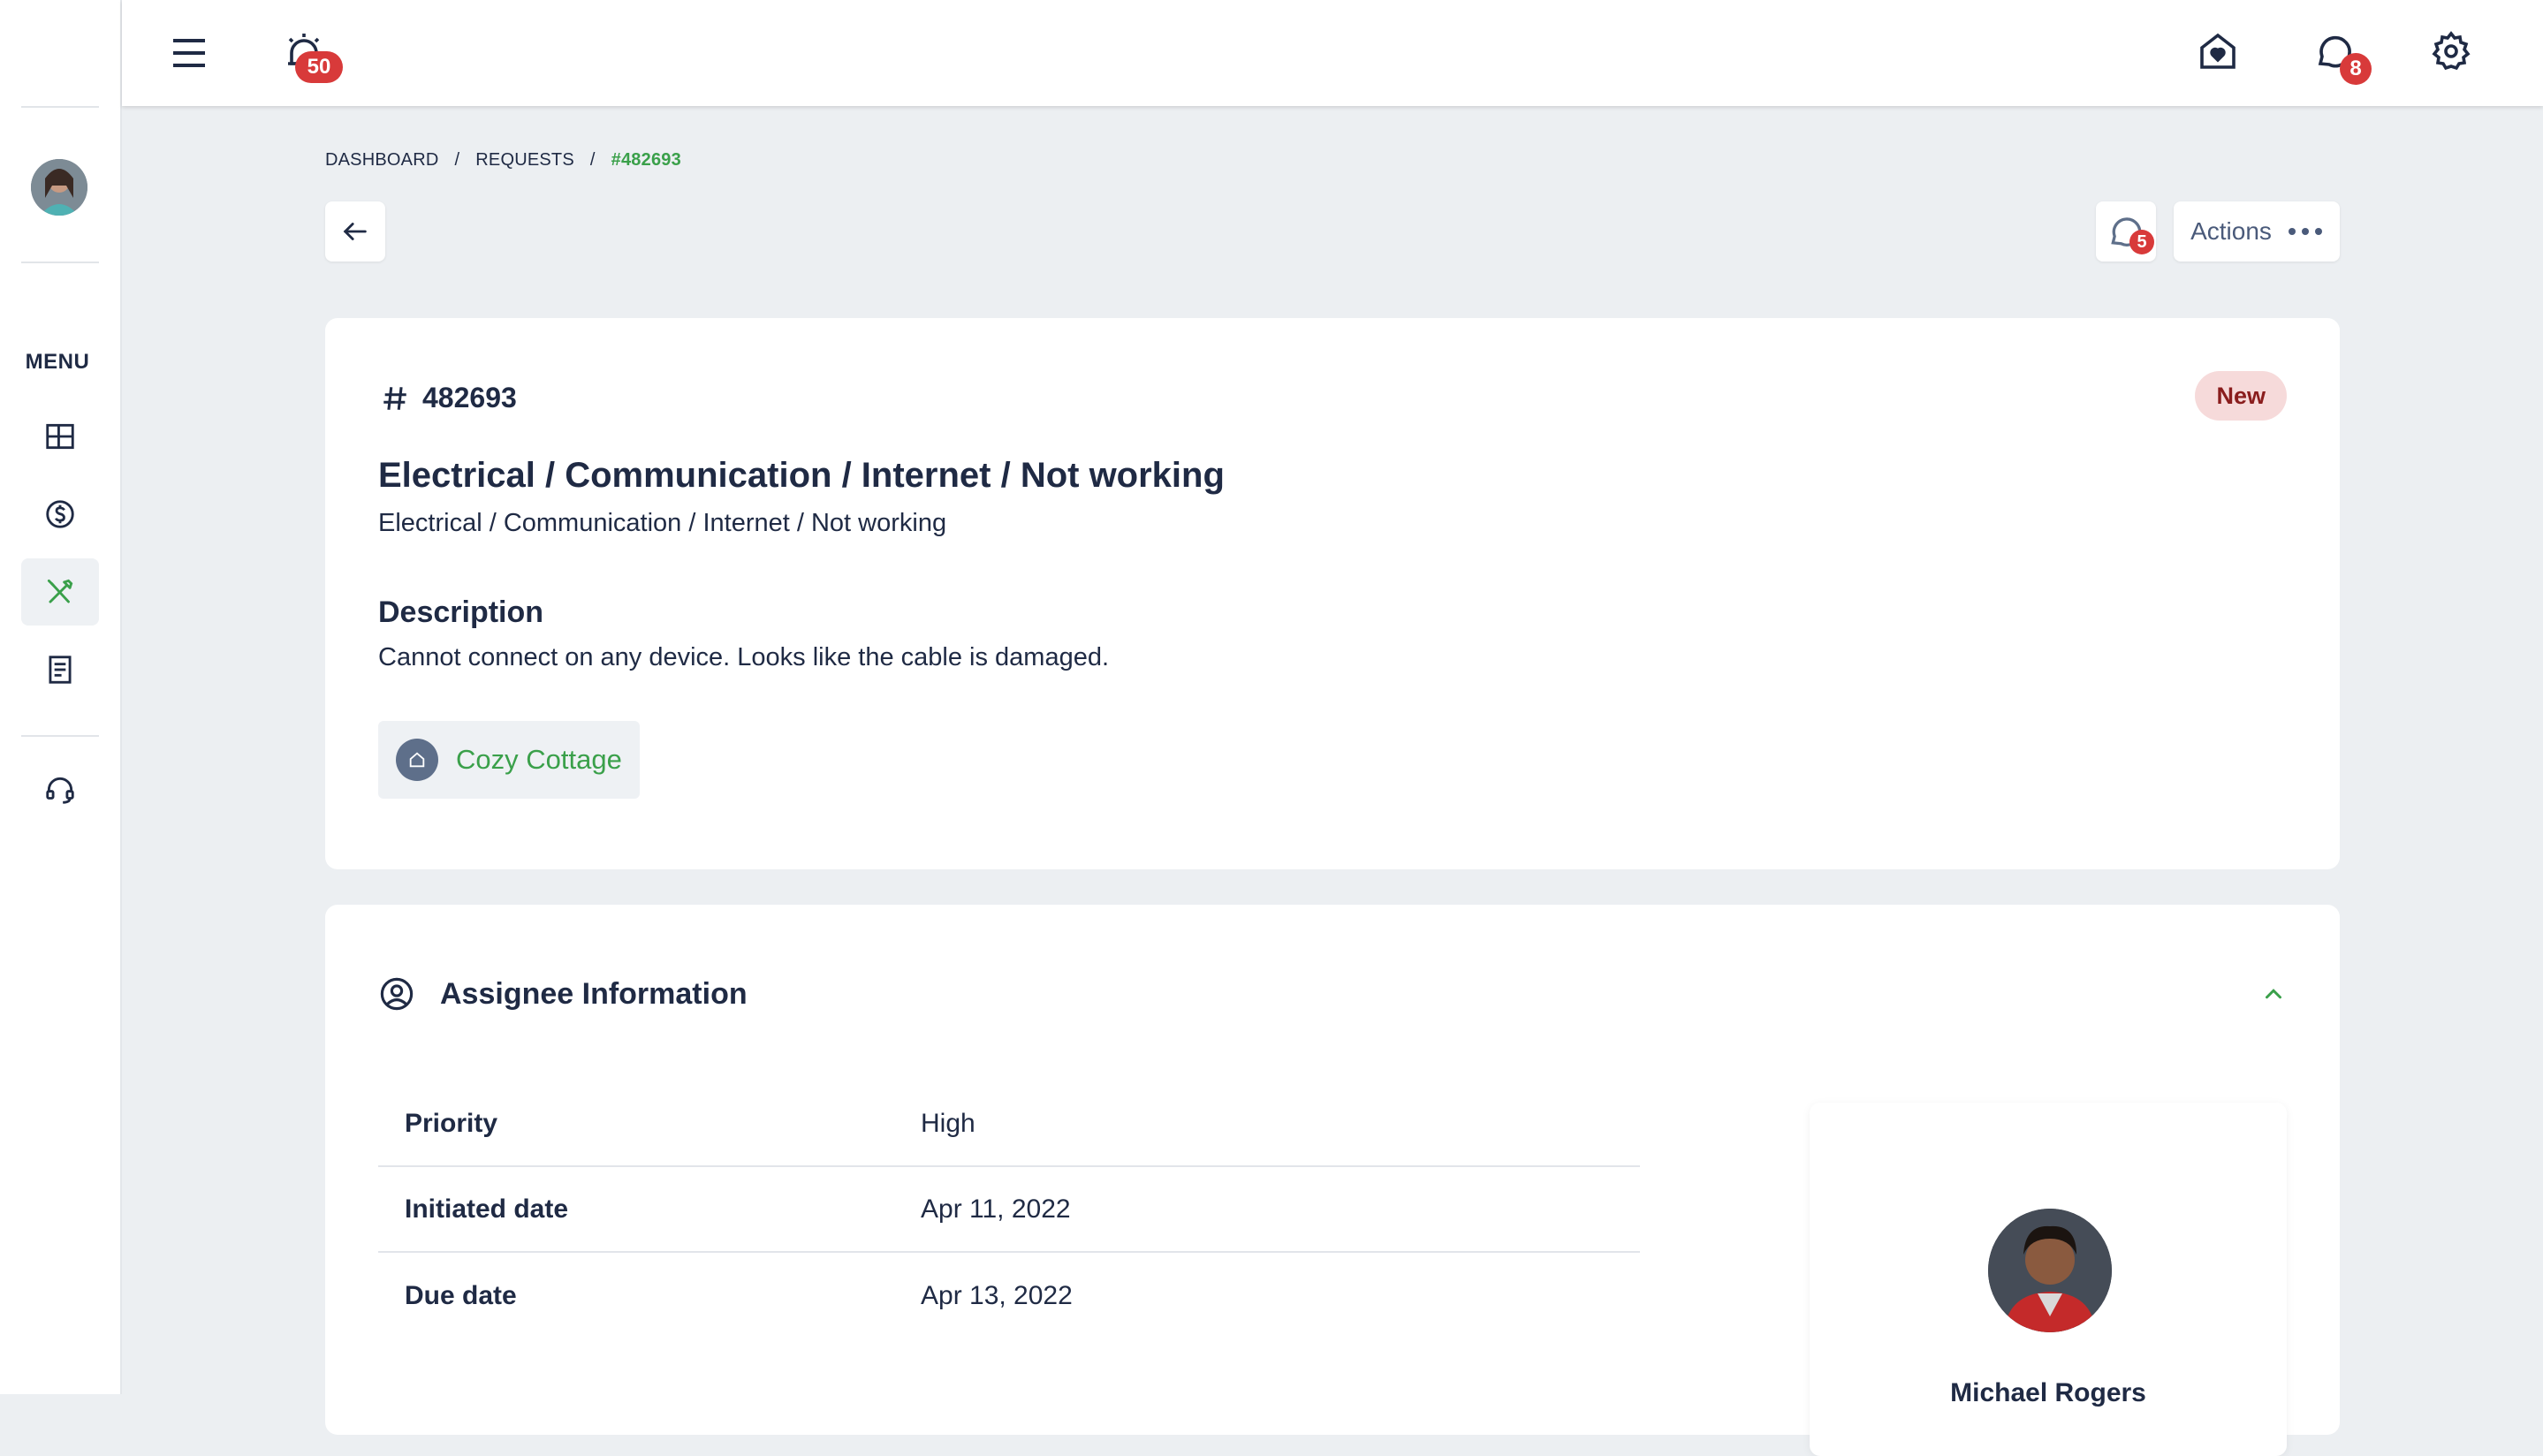  Describe the element at coordinates (594, 994) in the screenshot. I see `assignee-section-title: Assignee Information` at that location.